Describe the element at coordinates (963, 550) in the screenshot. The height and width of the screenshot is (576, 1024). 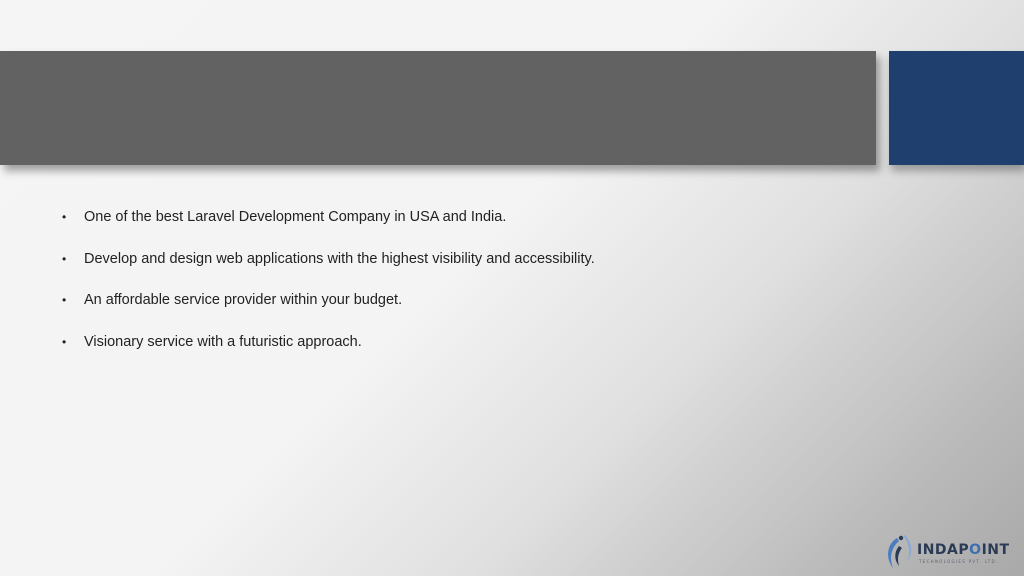
I see `logo-wordmark: INDAPOINT` at that location.